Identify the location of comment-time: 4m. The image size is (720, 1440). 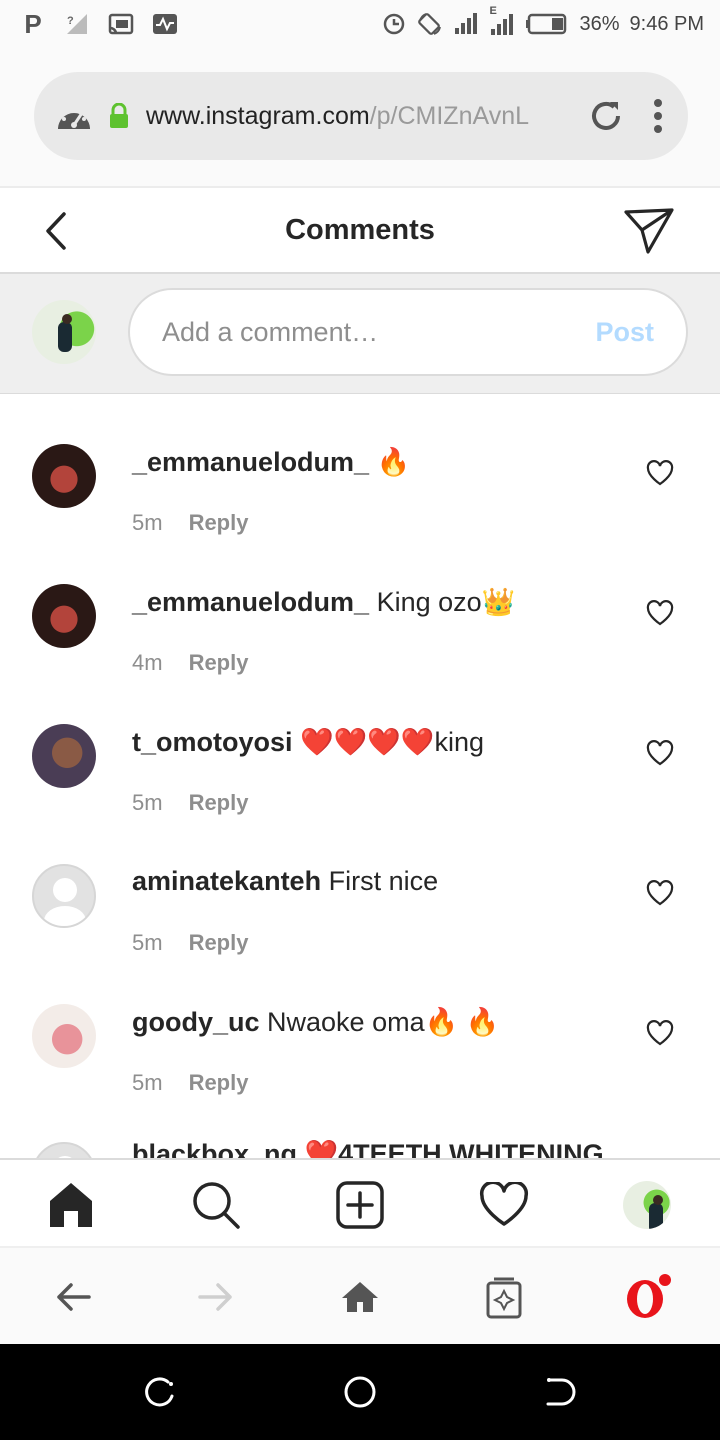
(147, 662).